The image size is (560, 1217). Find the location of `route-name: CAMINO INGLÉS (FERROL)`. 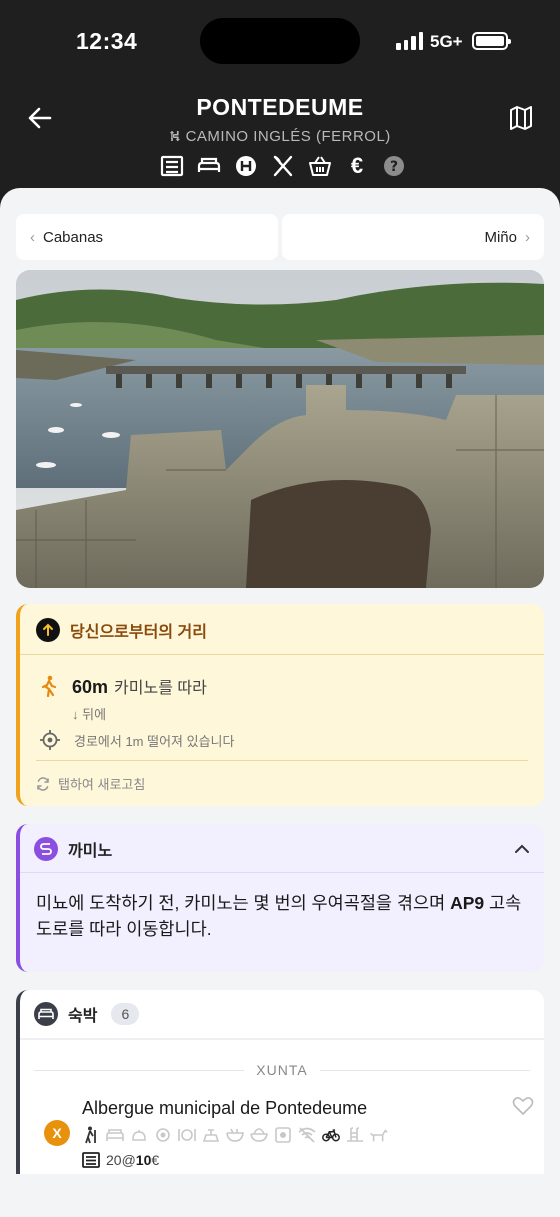

route-name: CAMINO INGLÉS (FERROL) is located at coordinates (288, 136).